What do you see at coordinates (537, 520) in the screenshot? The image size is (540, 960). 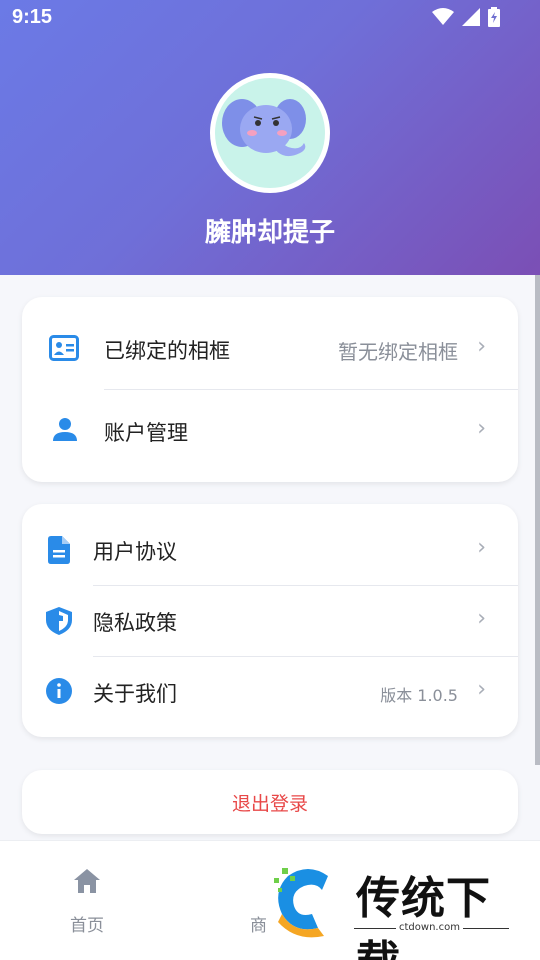 I see `scrollbar` at bounding box center [537, 520].